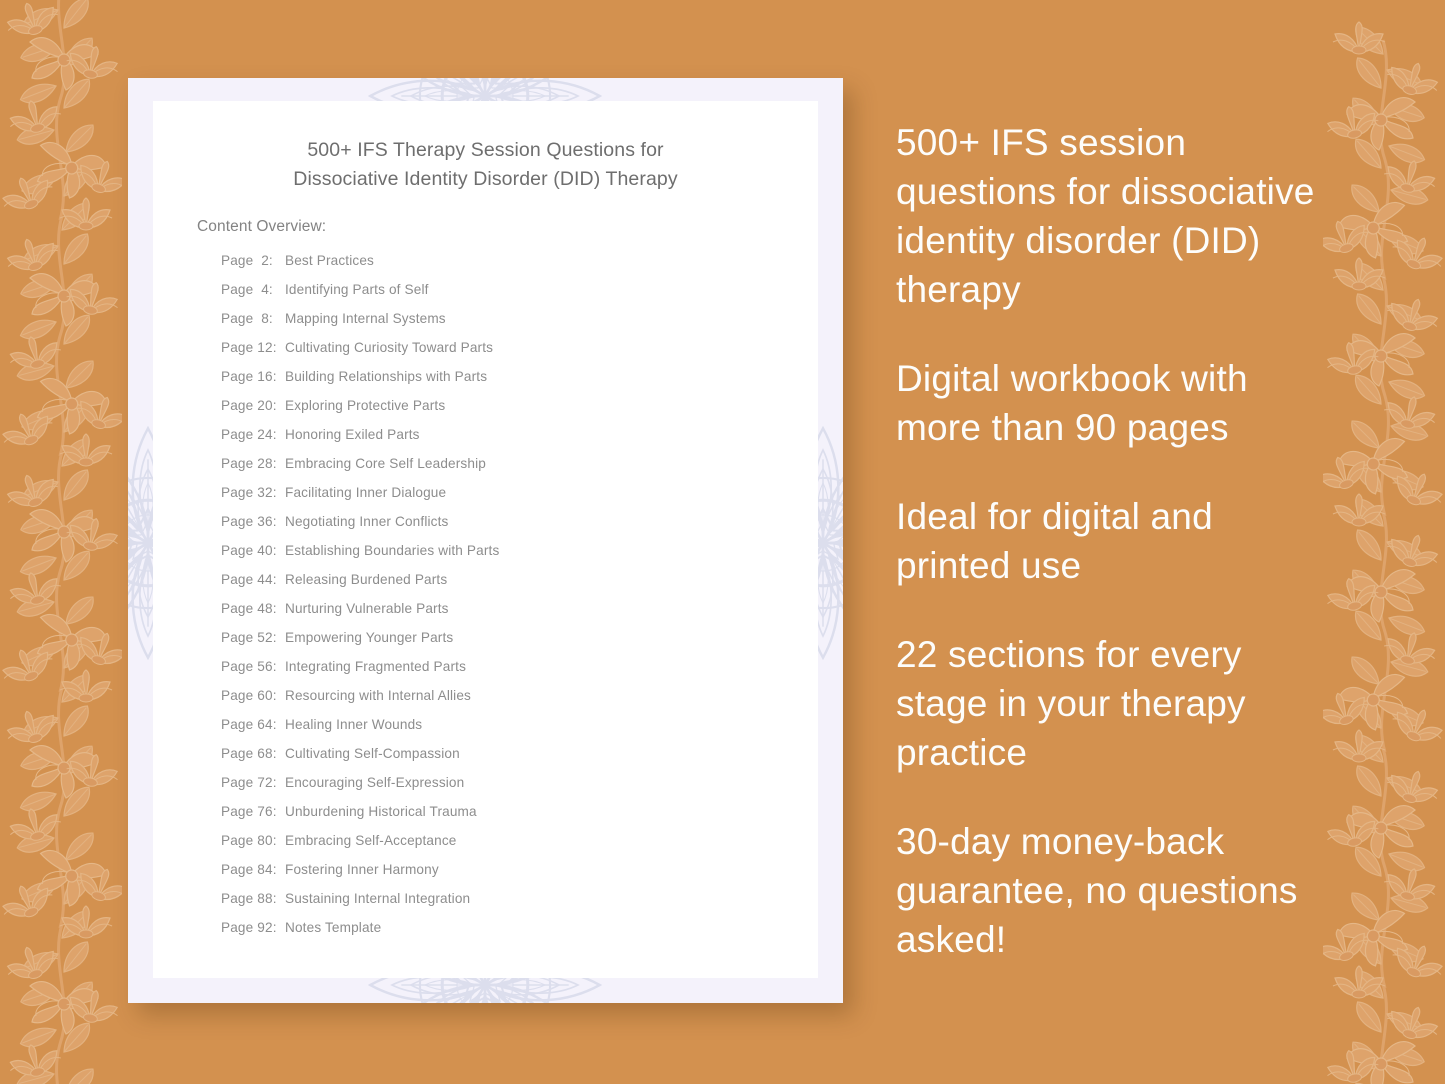 Image resolution: width=1445 pixels, height=1084 pixels. I want to click on floral-vine-left-icon, so click(62, 542).